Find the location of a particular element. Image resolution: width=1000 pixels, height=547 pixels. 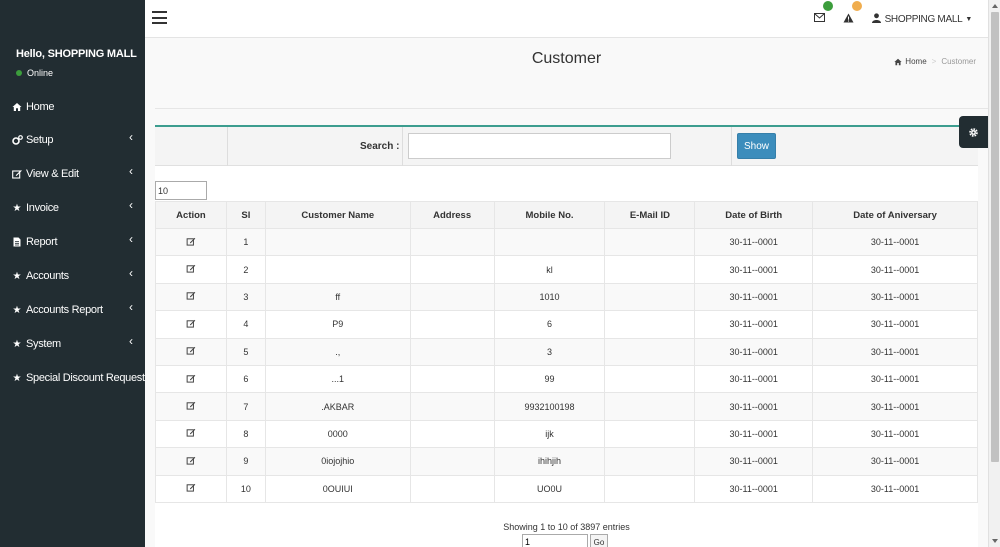

alerts-button is located at coordinates (852, 13).